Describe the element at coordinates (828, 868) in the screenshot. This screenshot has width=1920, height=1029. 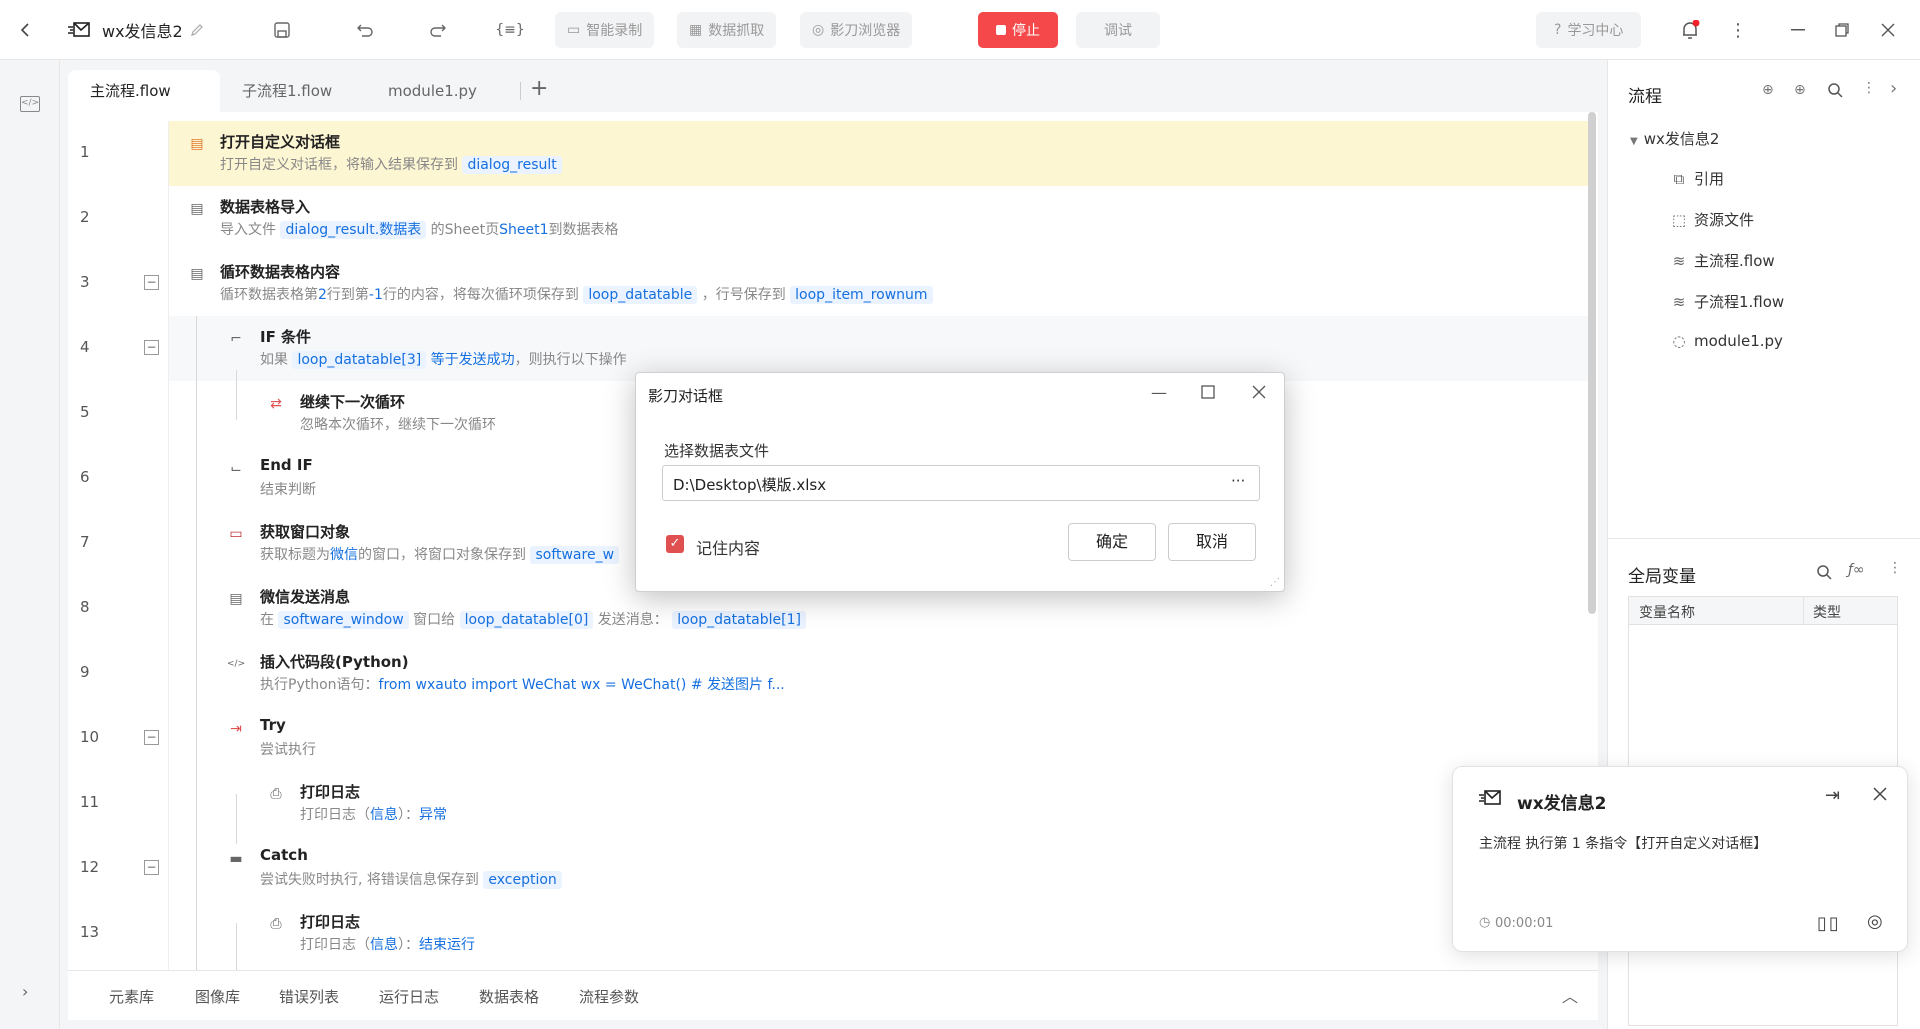
I see `flow-step: 12 − ▬ Catch 尝试失败时执行, 将错误信息保存到 exception` at that location.